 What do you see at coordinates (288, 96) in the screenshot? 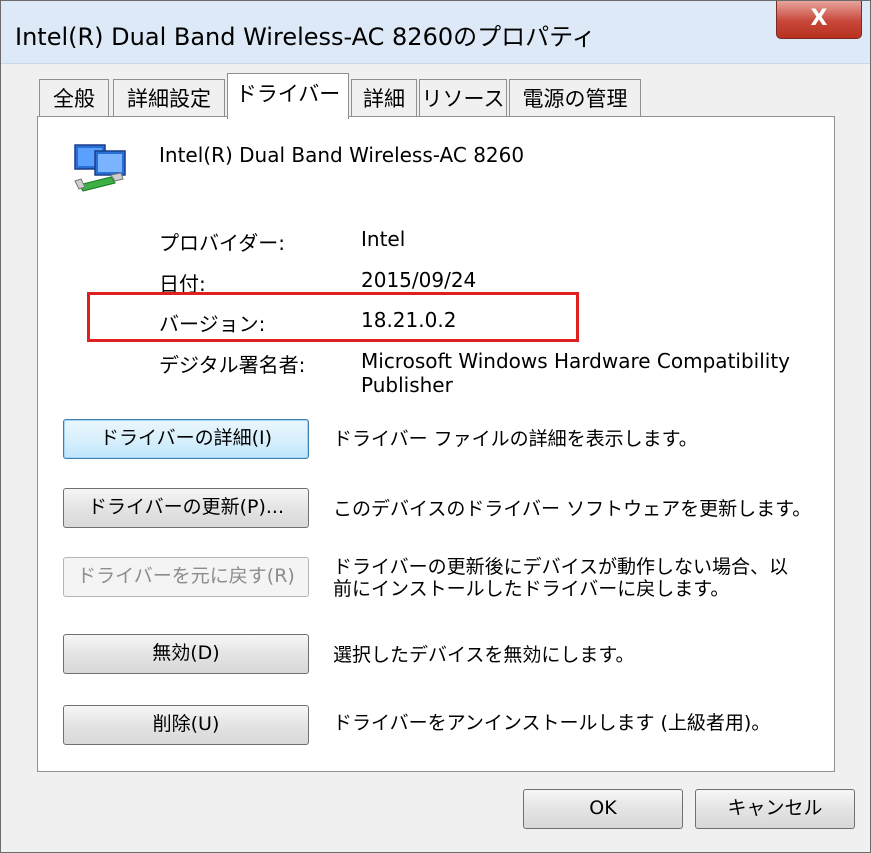
I see `tab-driver: ドライバー` at bounding box center [288, 96].